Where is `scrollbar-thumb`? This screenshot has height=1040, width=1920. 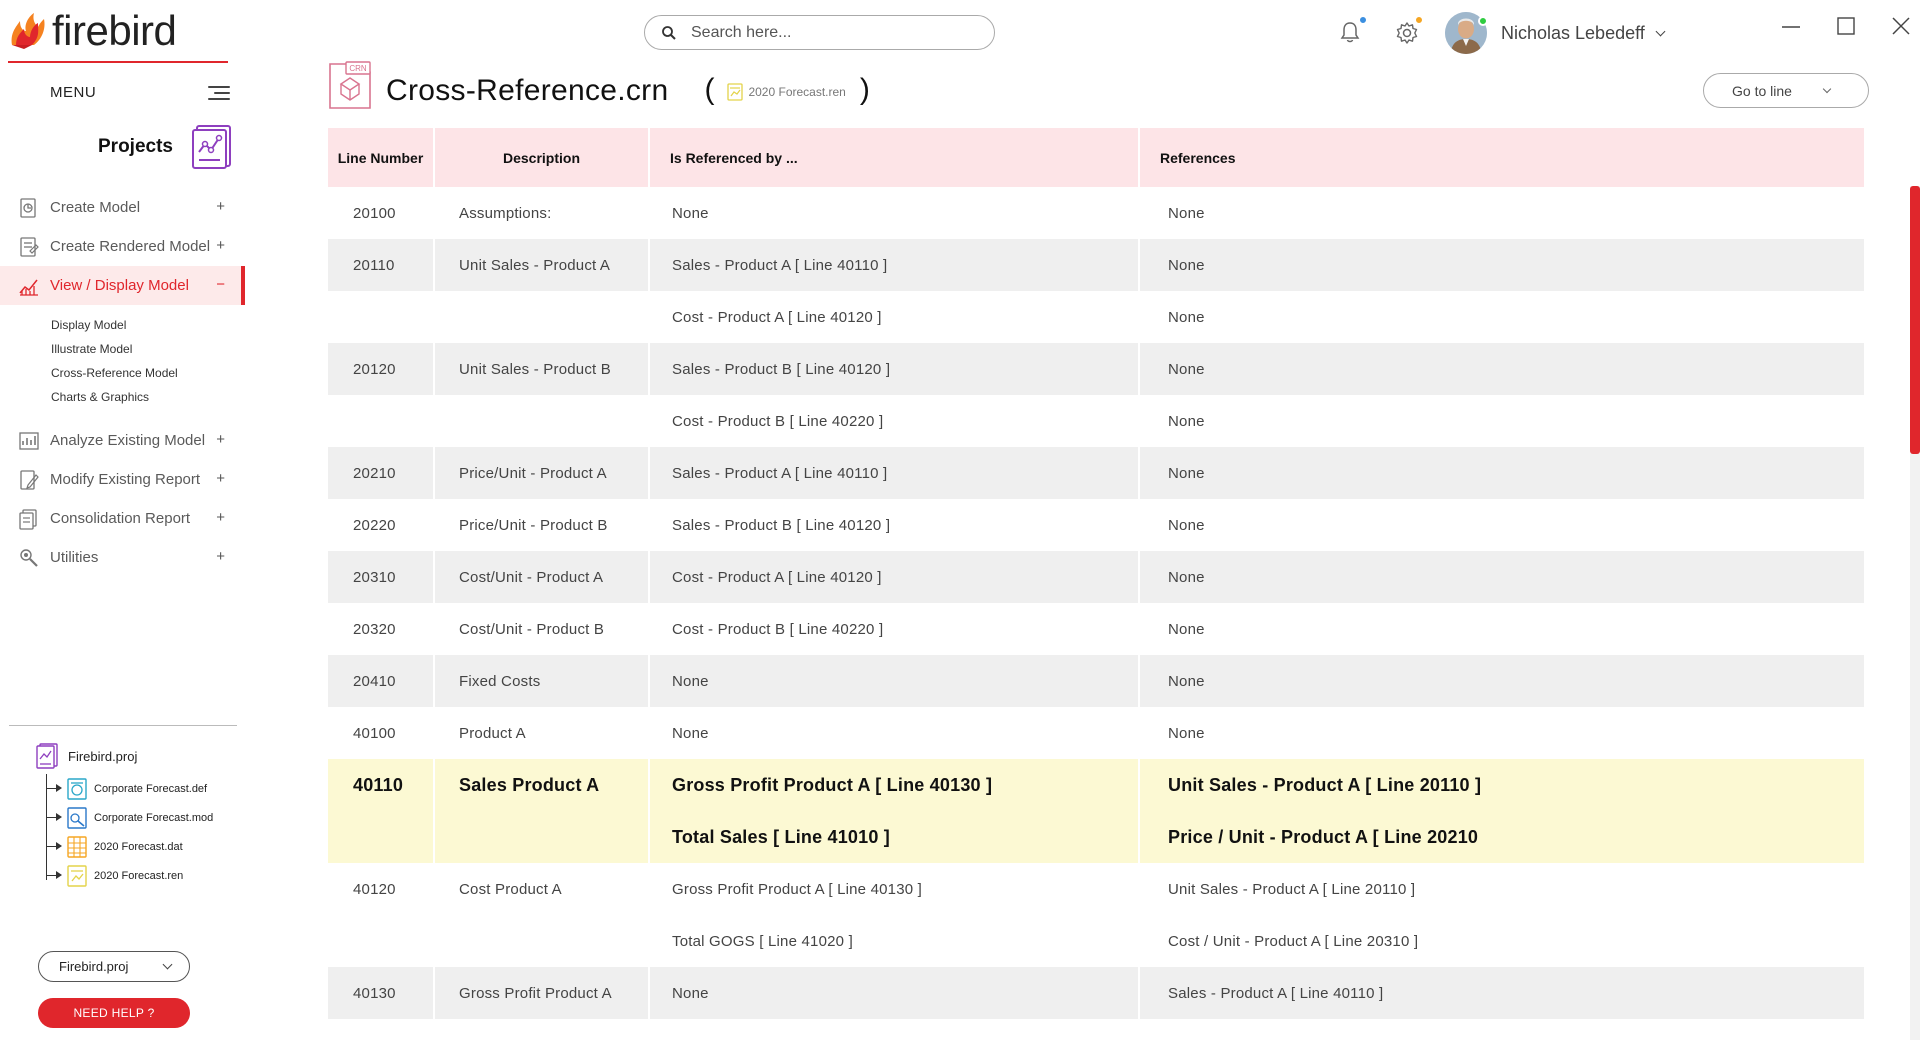 scrollbar-thumb is located at coordinates (1915, 320).